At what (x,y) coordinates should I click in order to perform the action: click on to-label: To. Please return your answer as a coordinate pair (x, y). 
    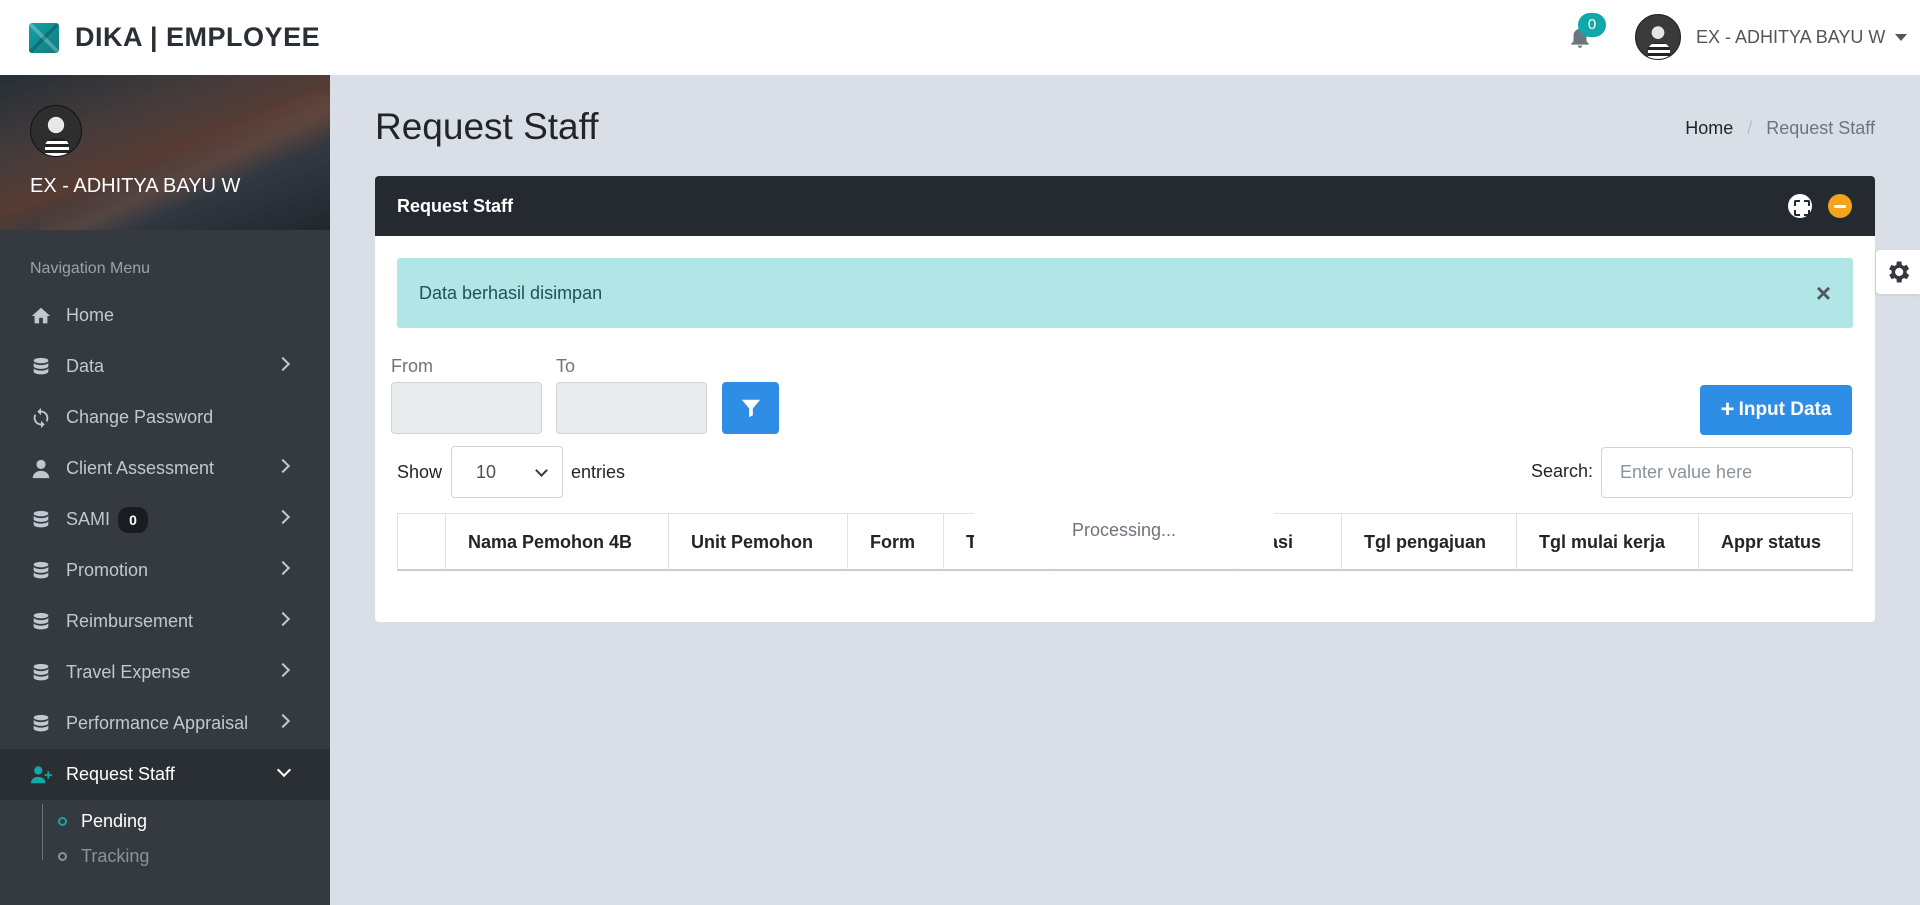
    Looking at the image, I should click on (566, 366).